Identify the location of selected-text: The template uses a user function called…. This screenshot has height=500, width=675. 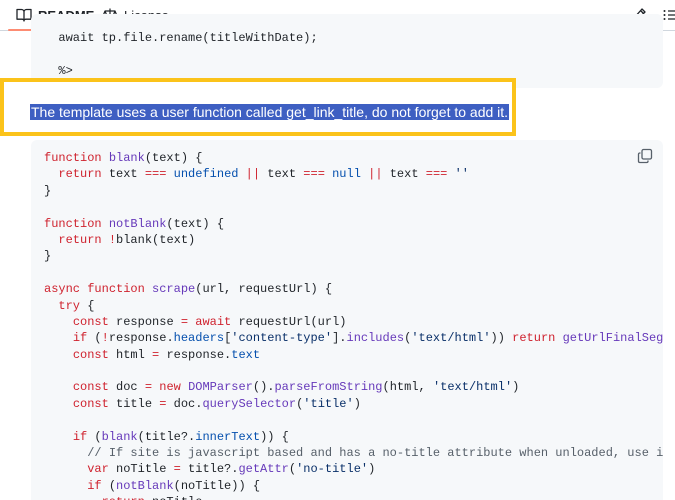
(270, 112).